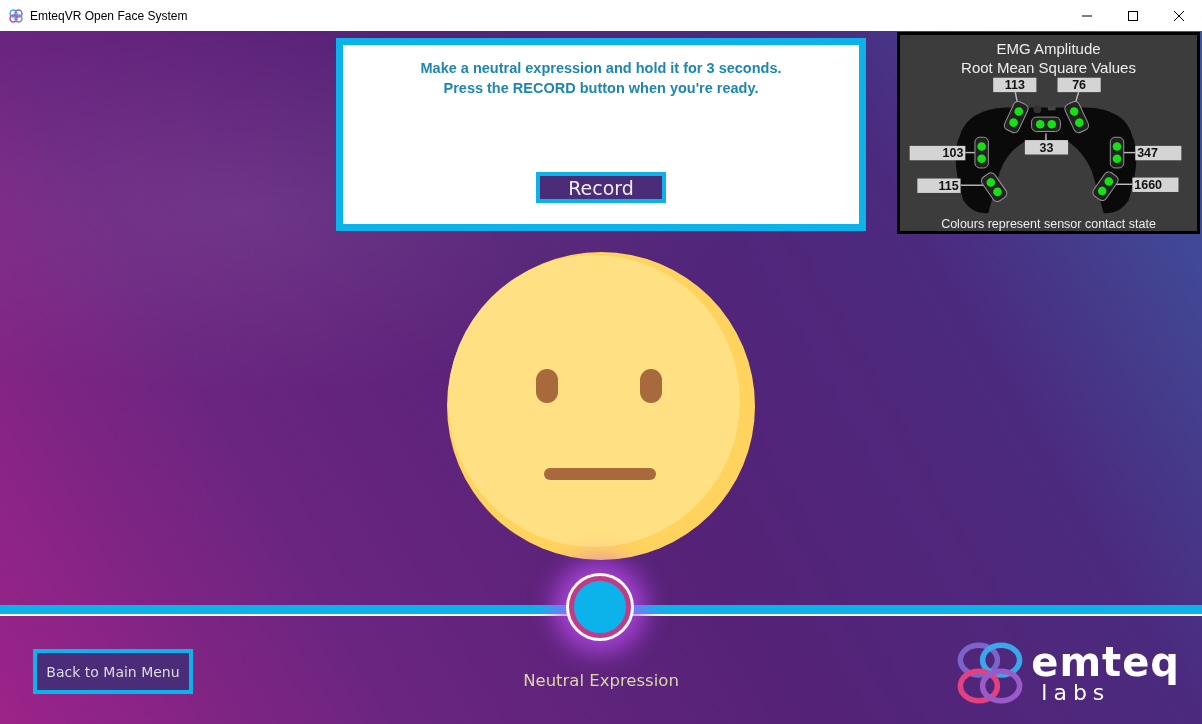 The width and height of the screenshot is (1202, 724). I want to click on window-title: EmteqVR Open Face System, so click(109, 15).